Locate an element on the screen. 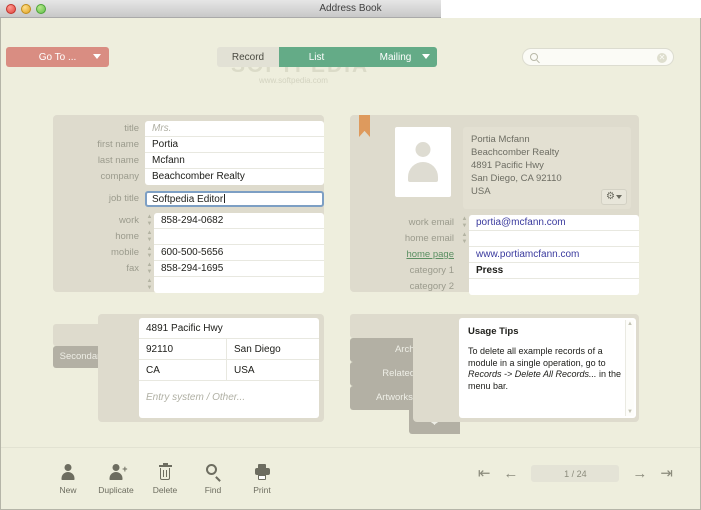 The height and width of the screenshot is (510, 701). field-row-fax: fax ▲ ▼ 858-294-1695 is located at coordinates (188, 269).